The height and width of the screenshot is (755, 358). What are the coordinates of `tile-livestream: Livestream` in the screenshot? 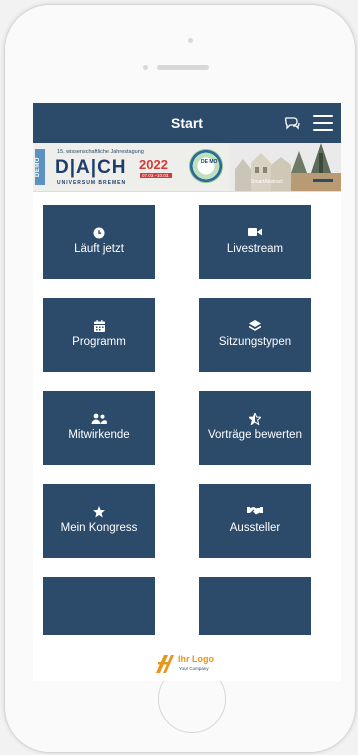 It's located at (255, 242).